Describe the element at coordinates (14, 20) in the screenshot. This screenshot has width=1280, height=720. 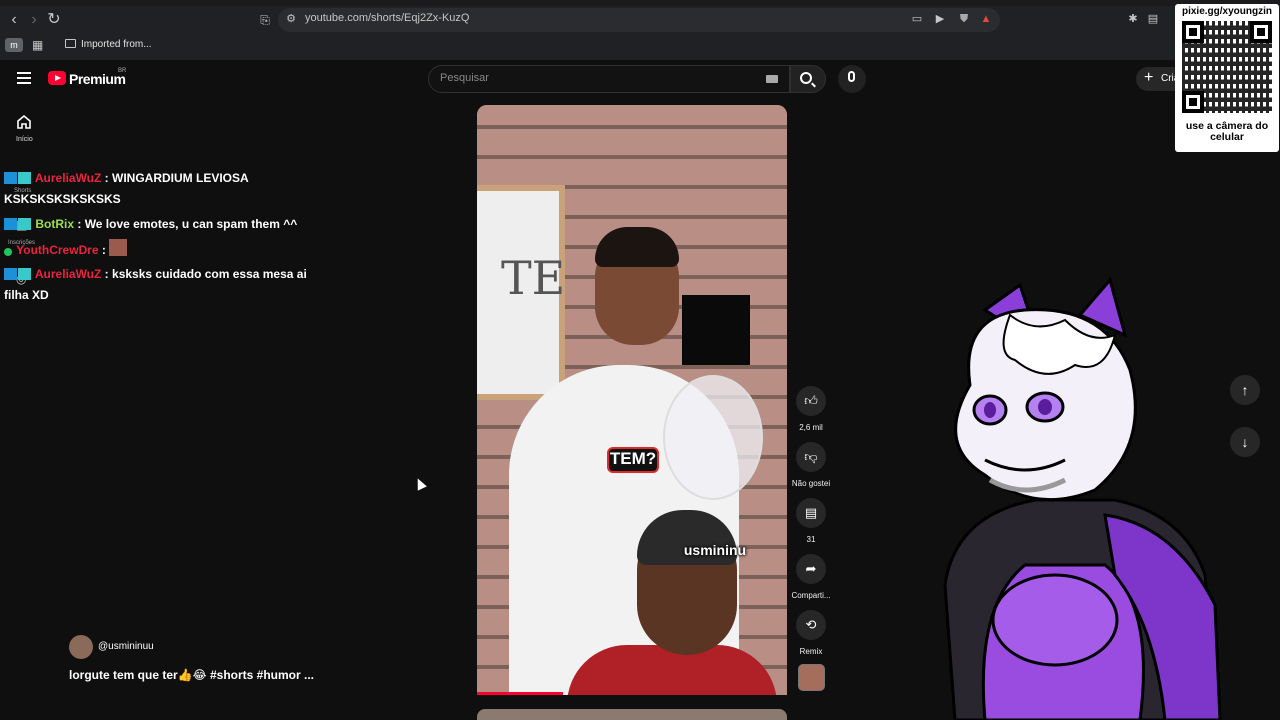
I see `back-icon: ‹` at that location.